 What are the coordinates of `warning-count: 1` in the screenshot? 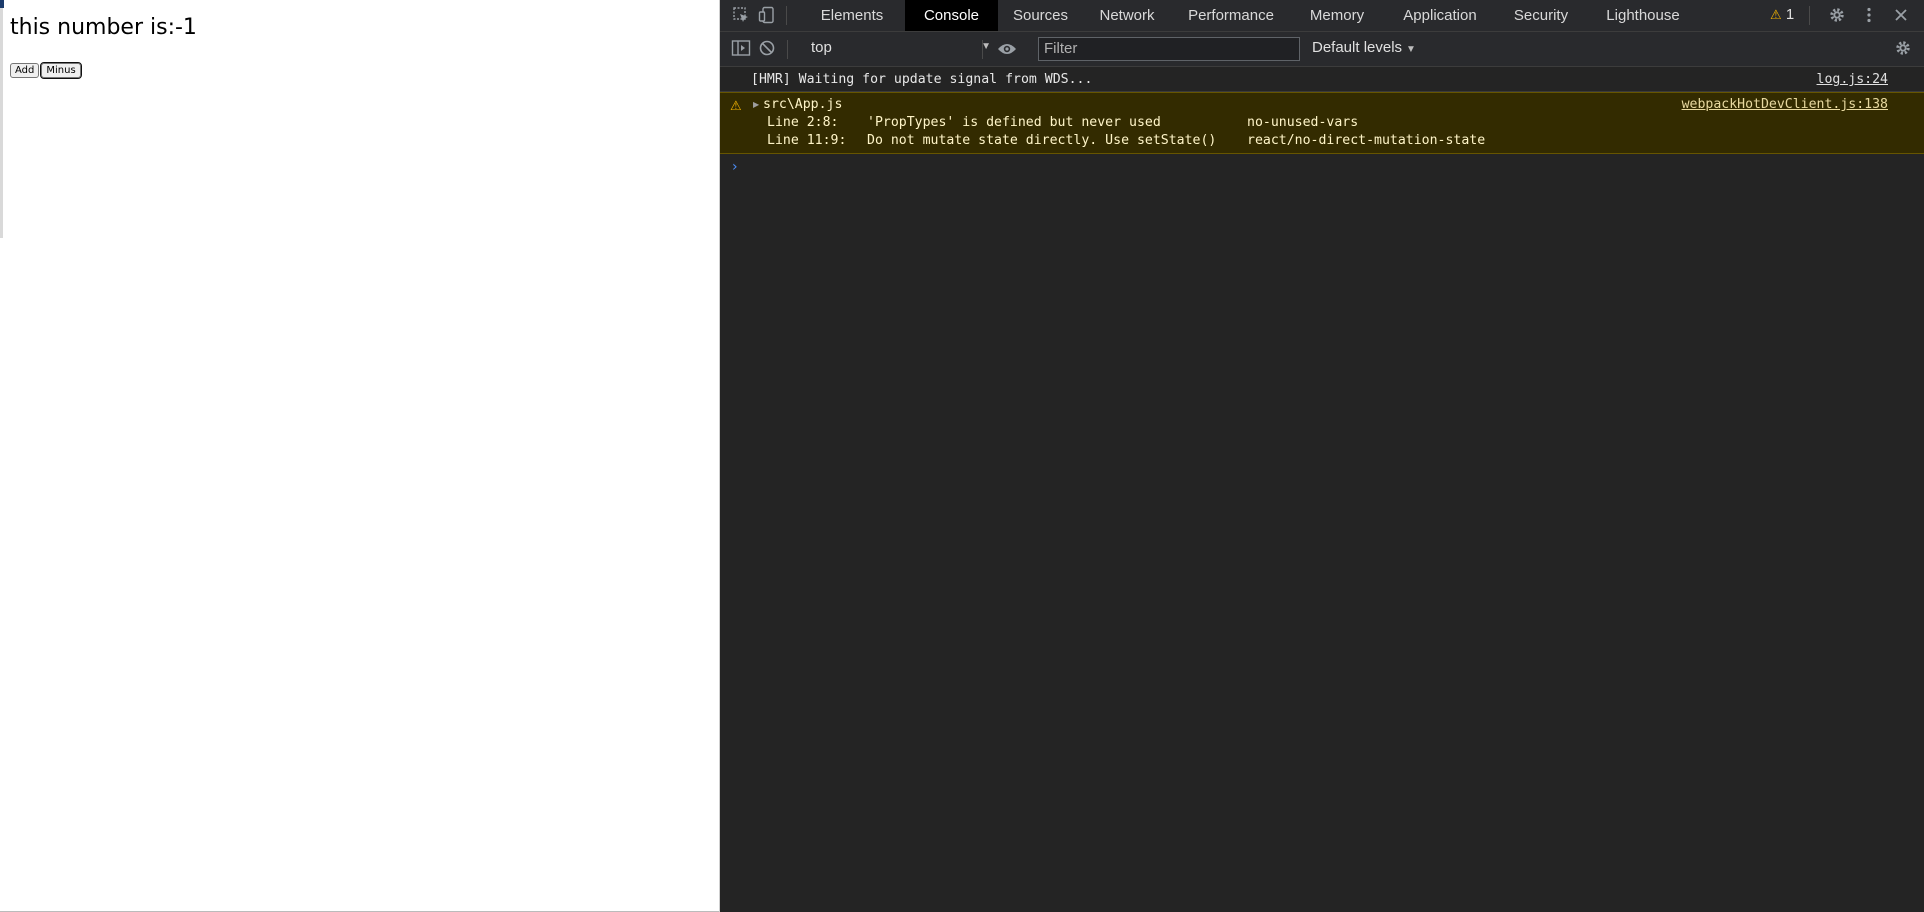 It's located at (1790, 14).